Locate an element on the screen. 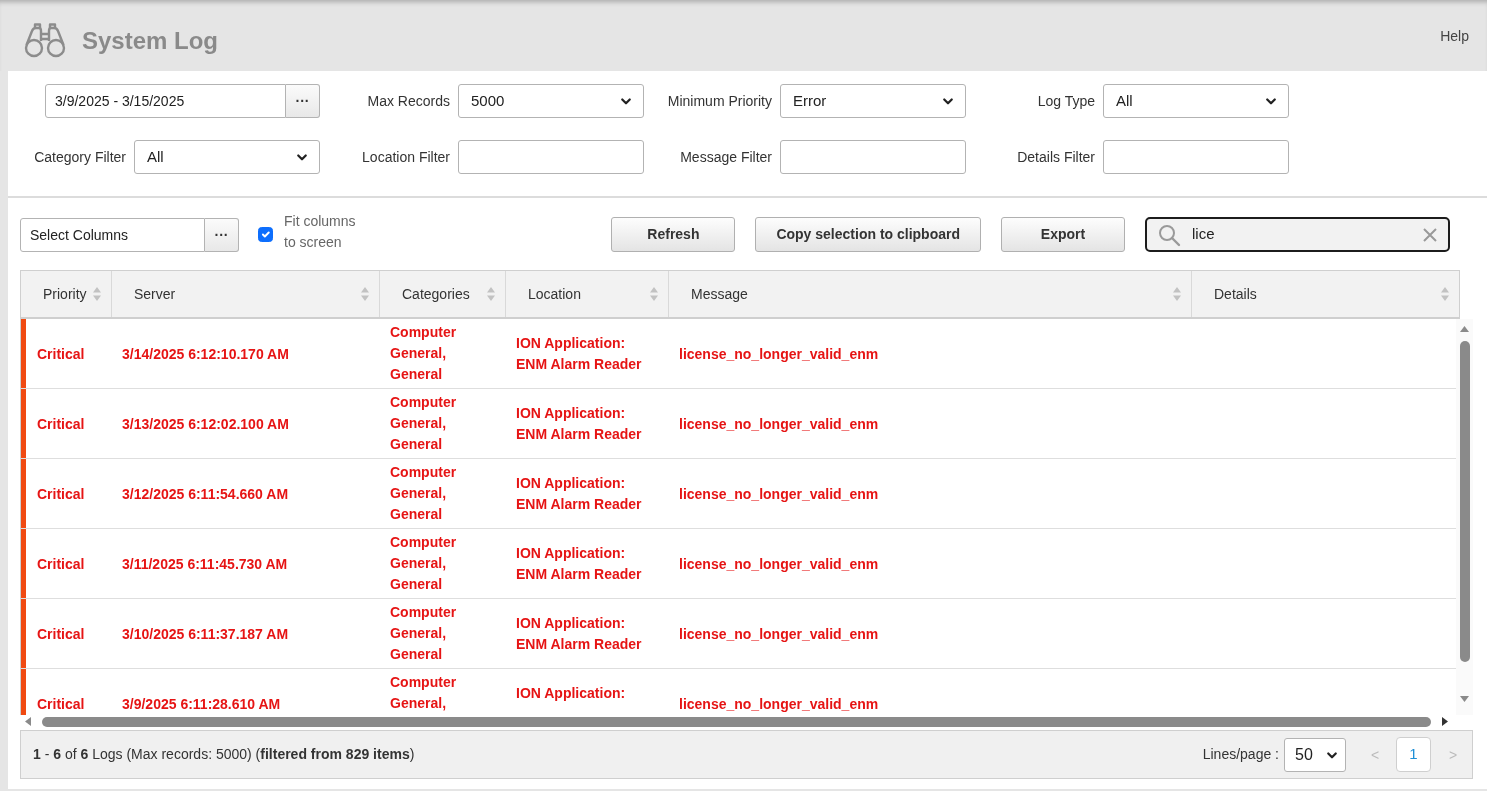  column-header: Message is located at coordinates (930, 294).